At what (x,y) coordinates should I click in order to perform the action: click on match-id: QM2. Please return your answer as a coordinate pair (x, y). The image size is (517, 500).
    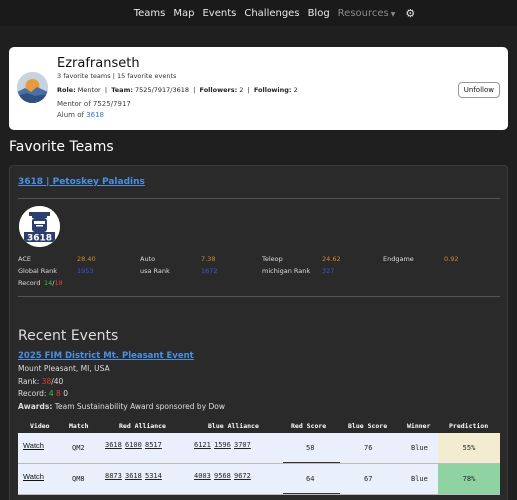
    Looking at the image, I should click on (78, 448).